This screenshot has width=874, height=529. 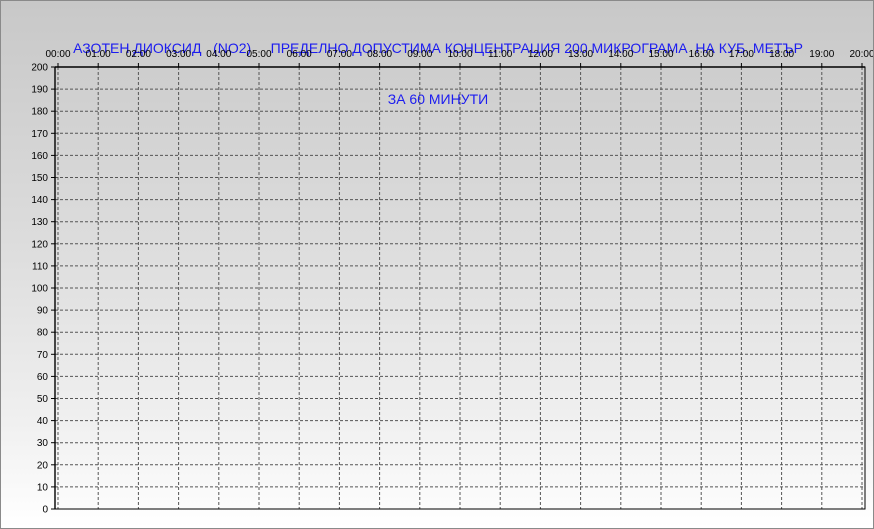 What do you see at coordinates (861, 54) in the screenshot?
I see `x-tick-label: 20:00` at bounding box center [861, 54].